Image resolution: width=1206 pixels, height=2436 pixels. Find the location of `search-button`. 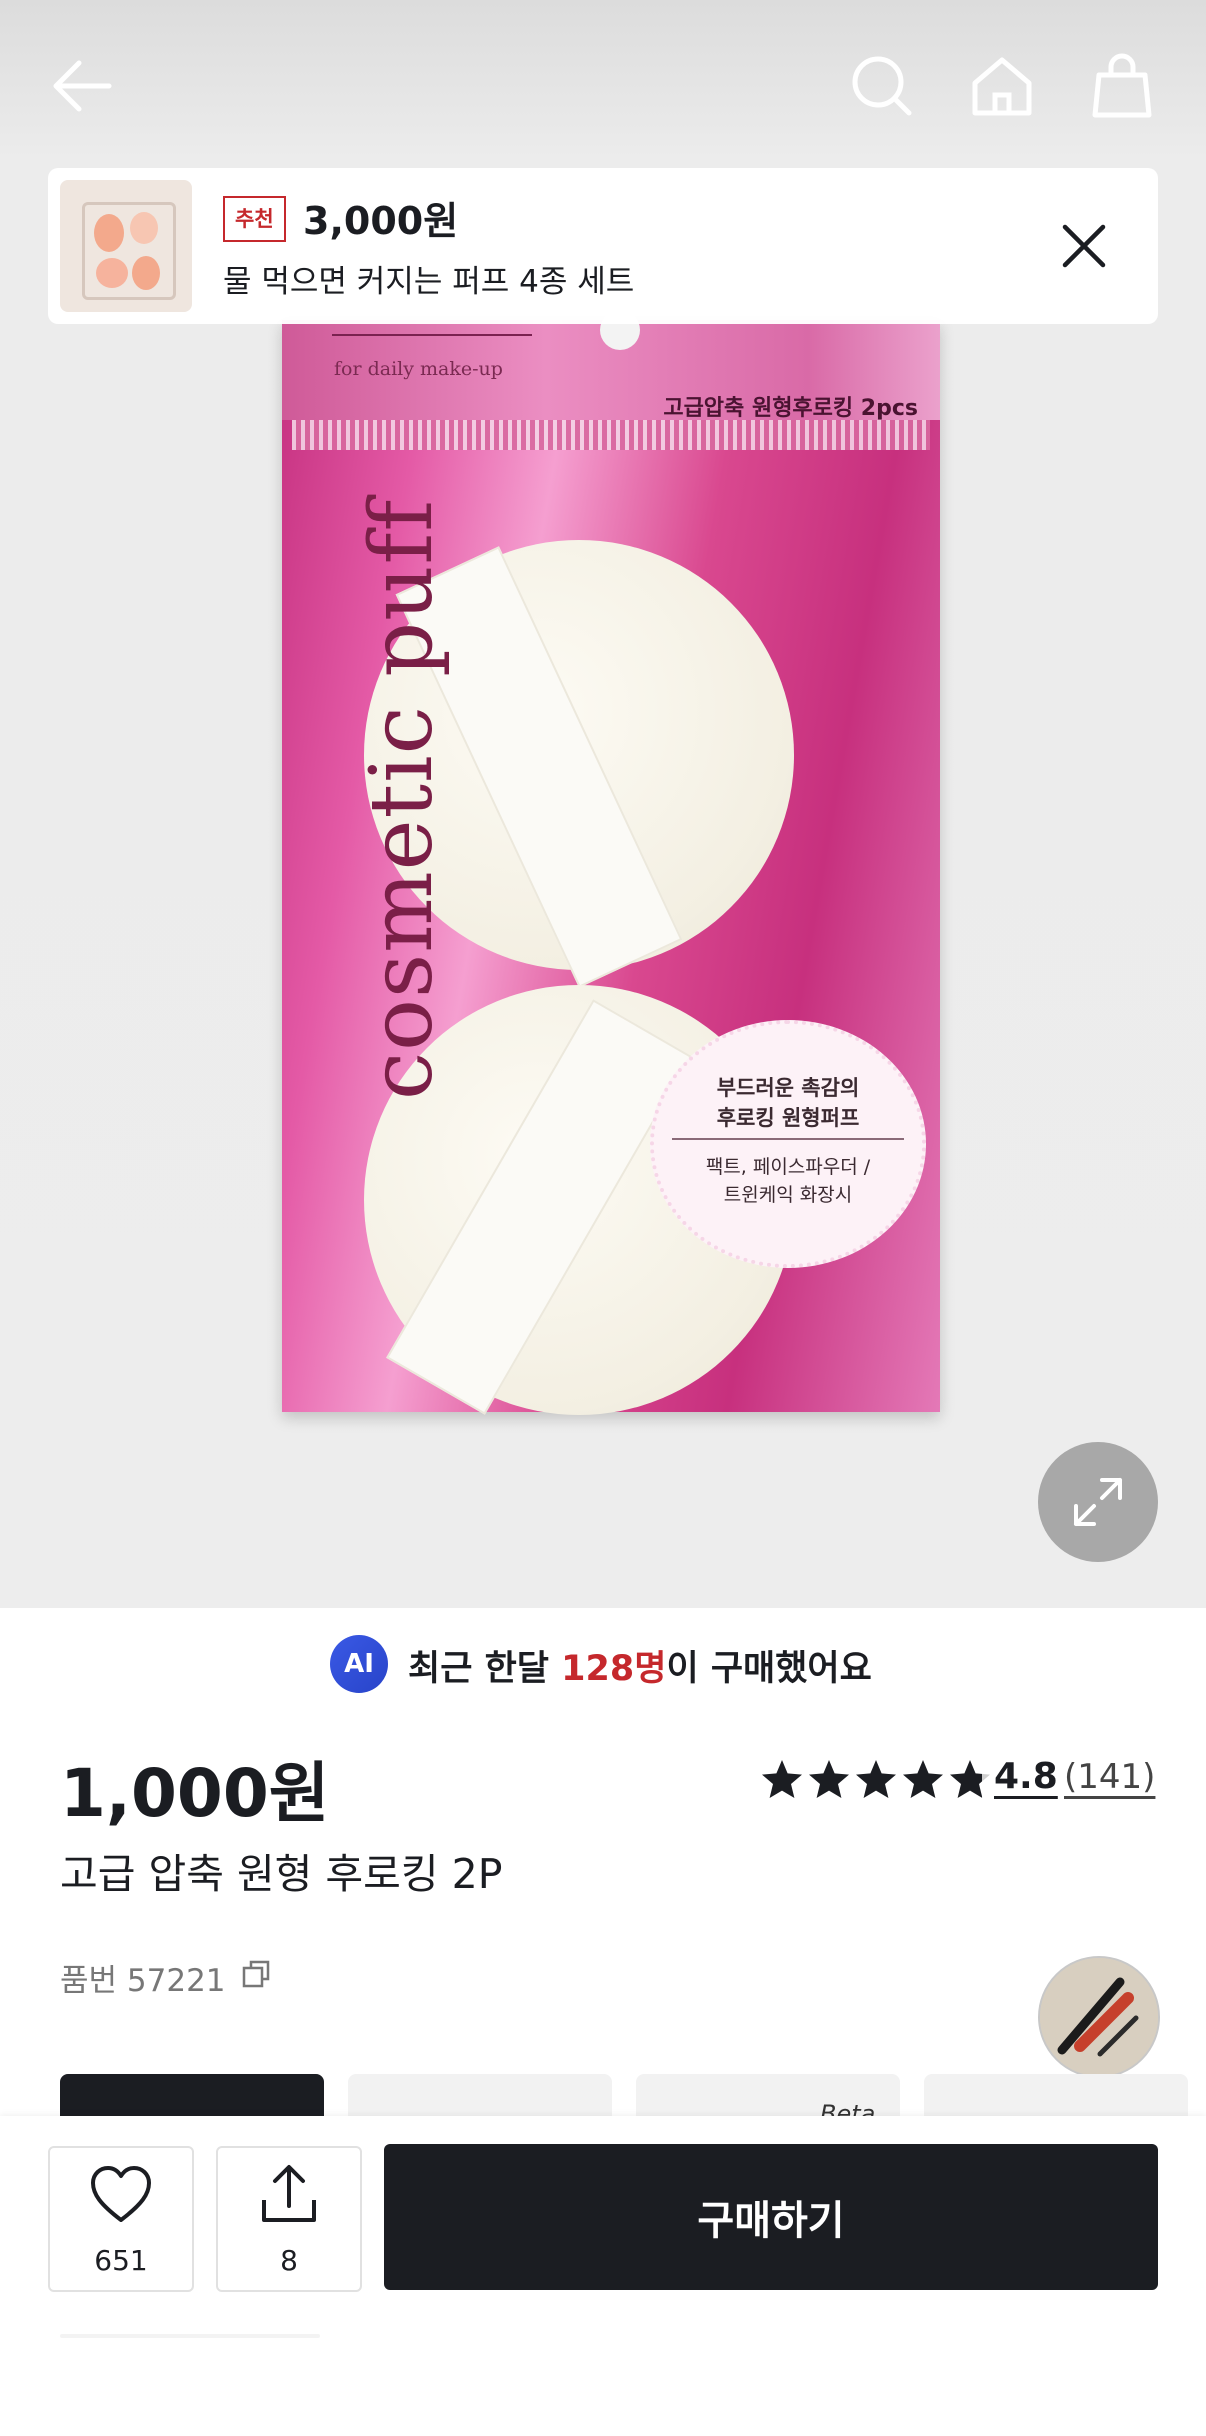

search-button is located at coordinates (882, 86).